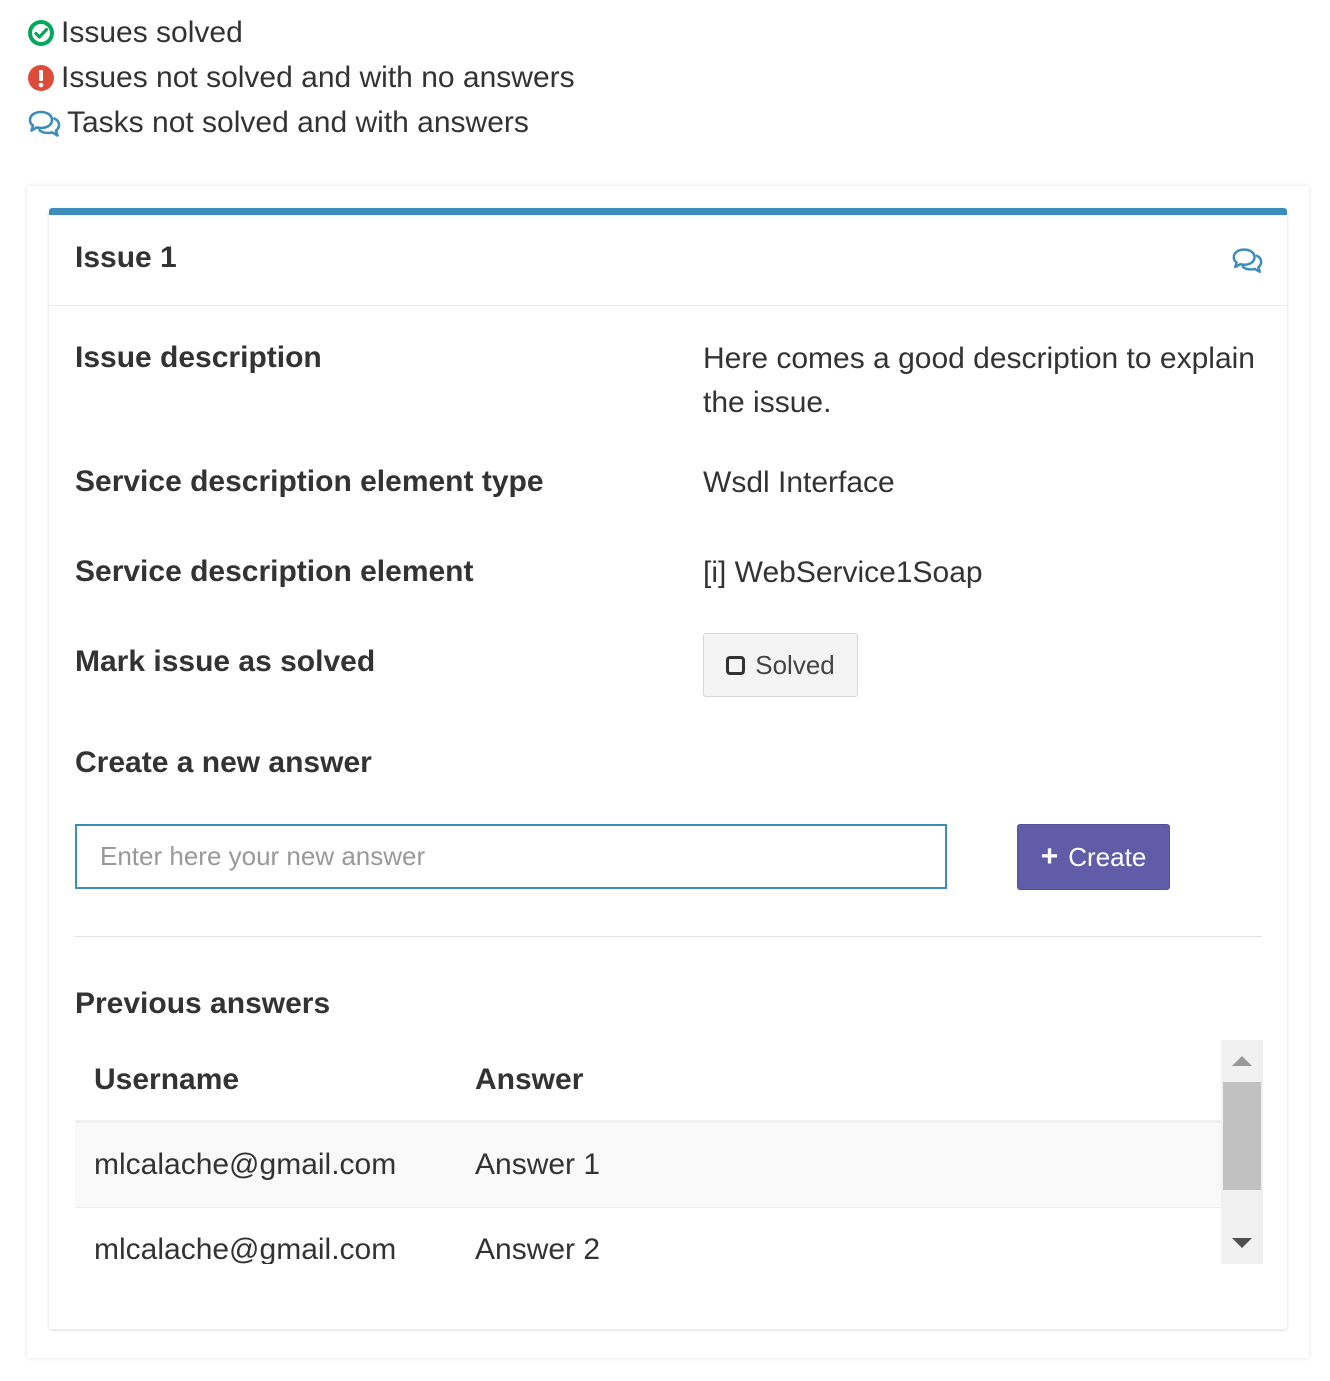 This screenshot has width=1330, height=1381. I want to click on new-answer-label: Create a new answer, so click(223, 762).